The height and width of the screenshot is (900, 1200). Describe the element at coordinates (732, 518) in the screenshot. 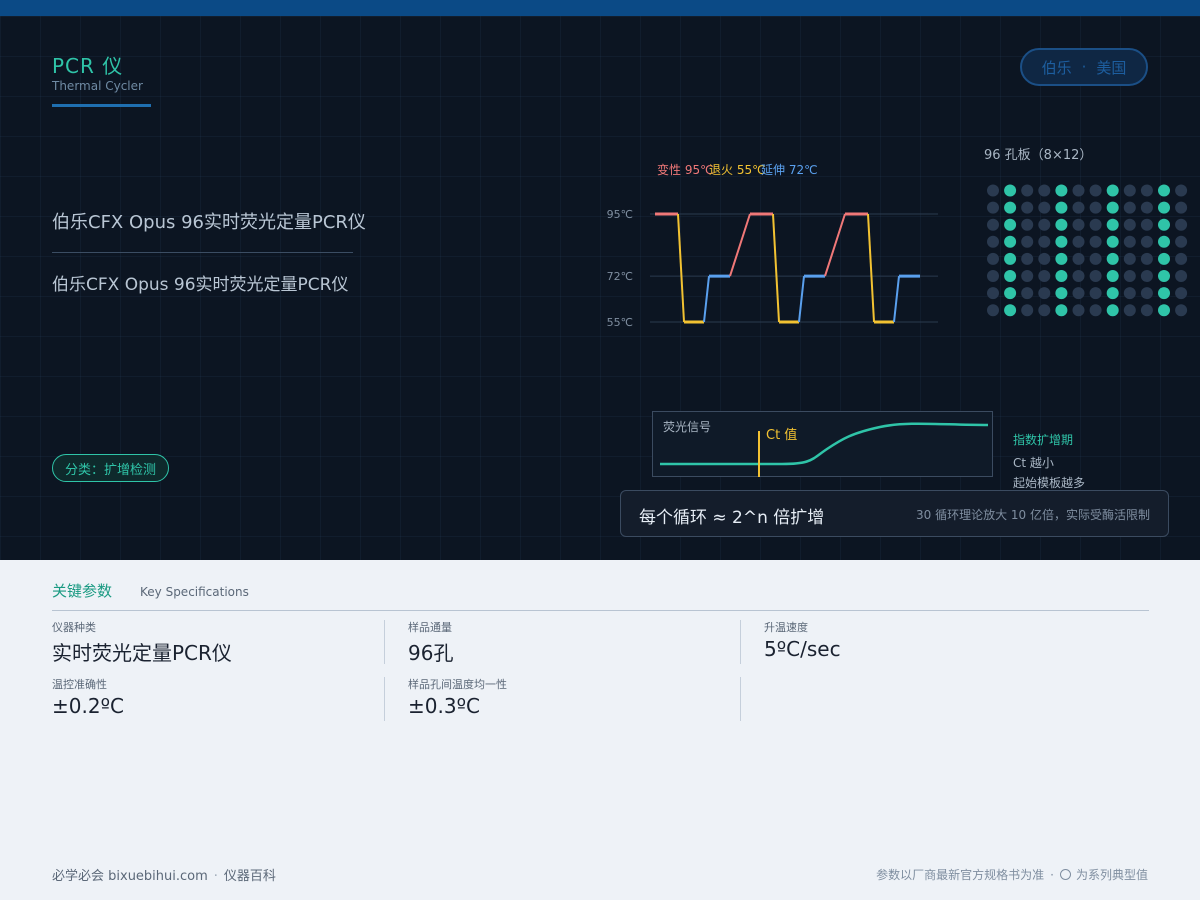

I see `amplification-formula: 每个循环 ≈ 2^n 倍扩增` at that location.